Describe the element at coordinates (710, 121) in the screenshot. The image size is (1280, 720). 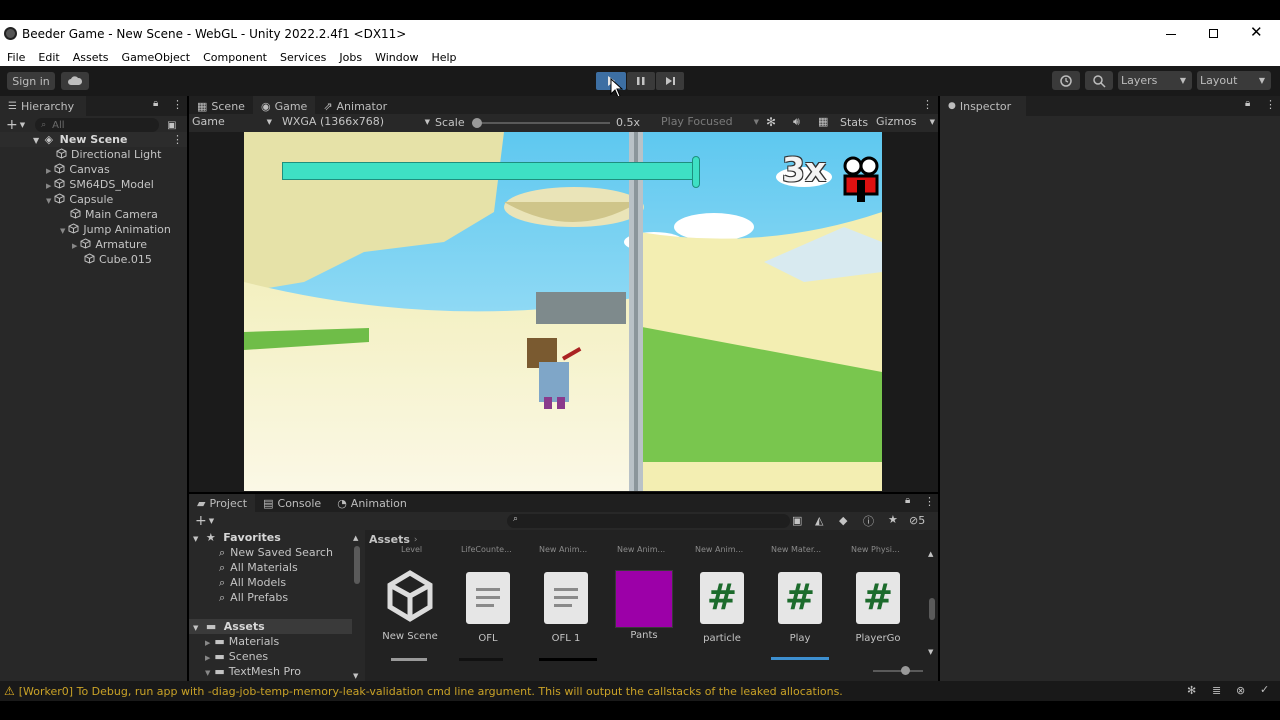
I see `play-mode-dropdown: Play Focused ▼` at that location.